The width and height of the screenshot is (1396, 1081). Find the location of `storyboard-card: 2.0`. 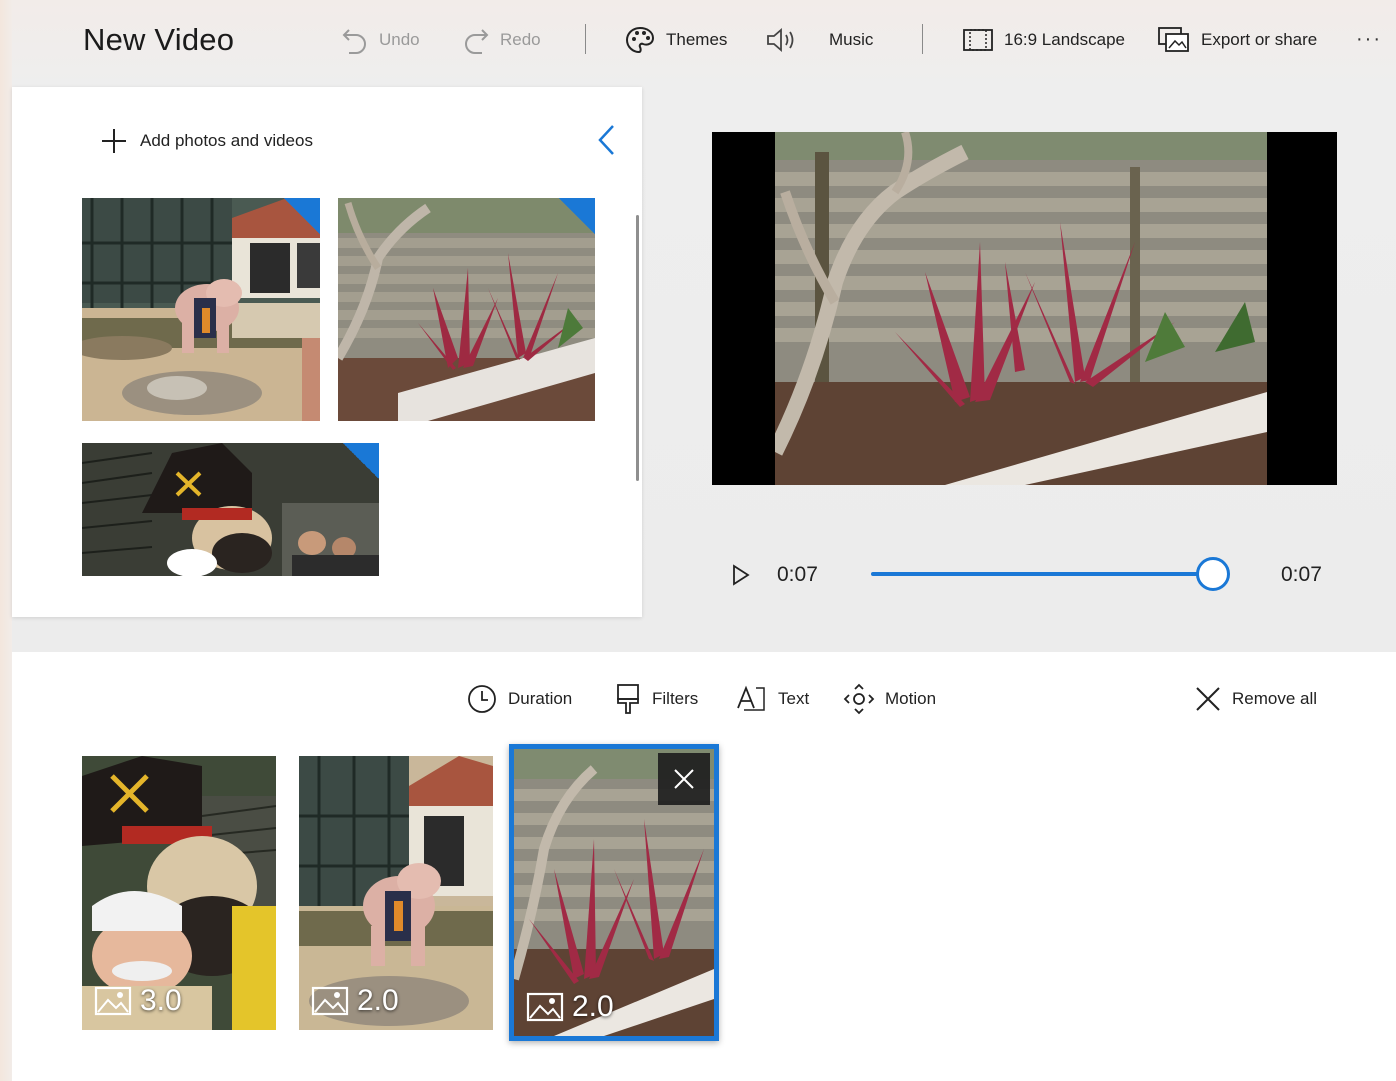

storyboard-card: 2.0 is located at coordinates (396, 893).